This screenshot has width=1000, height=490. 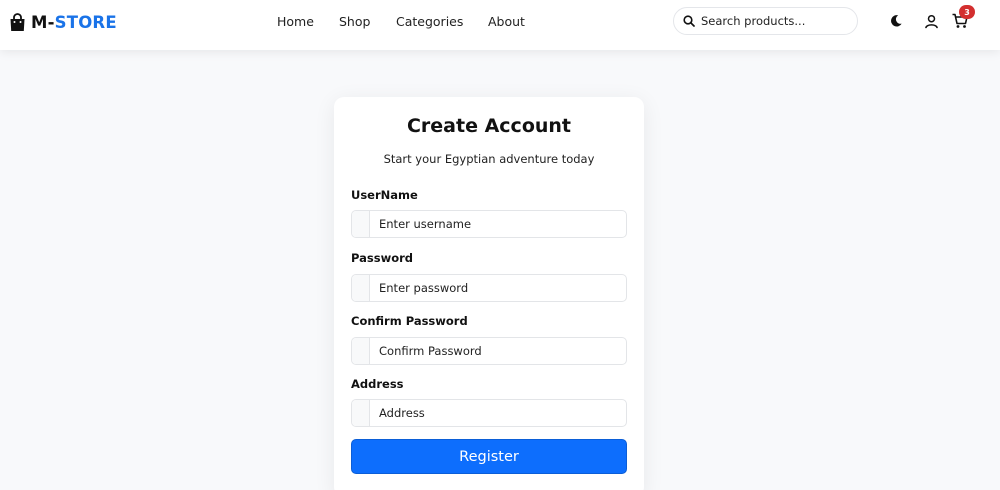 What do you see at coordinates (17, 22) in the screenshot?
I see `shopping-bag-icon` at bounding box center [17, 22].